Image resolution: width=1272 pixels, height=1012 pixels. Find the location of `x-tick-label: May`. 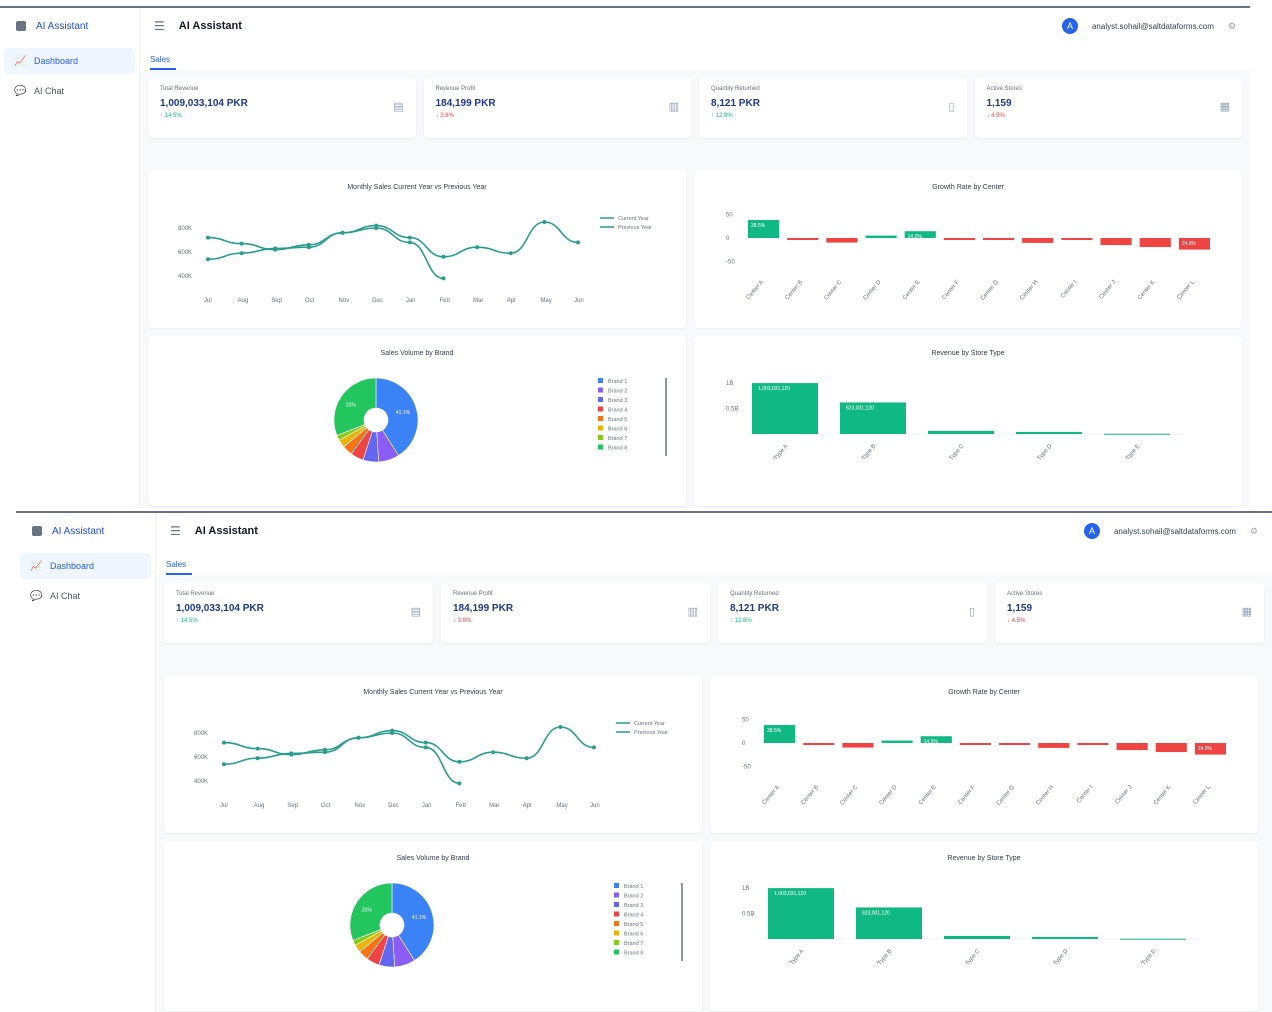

x-tick-label: May is located at coordinates (561, 806).